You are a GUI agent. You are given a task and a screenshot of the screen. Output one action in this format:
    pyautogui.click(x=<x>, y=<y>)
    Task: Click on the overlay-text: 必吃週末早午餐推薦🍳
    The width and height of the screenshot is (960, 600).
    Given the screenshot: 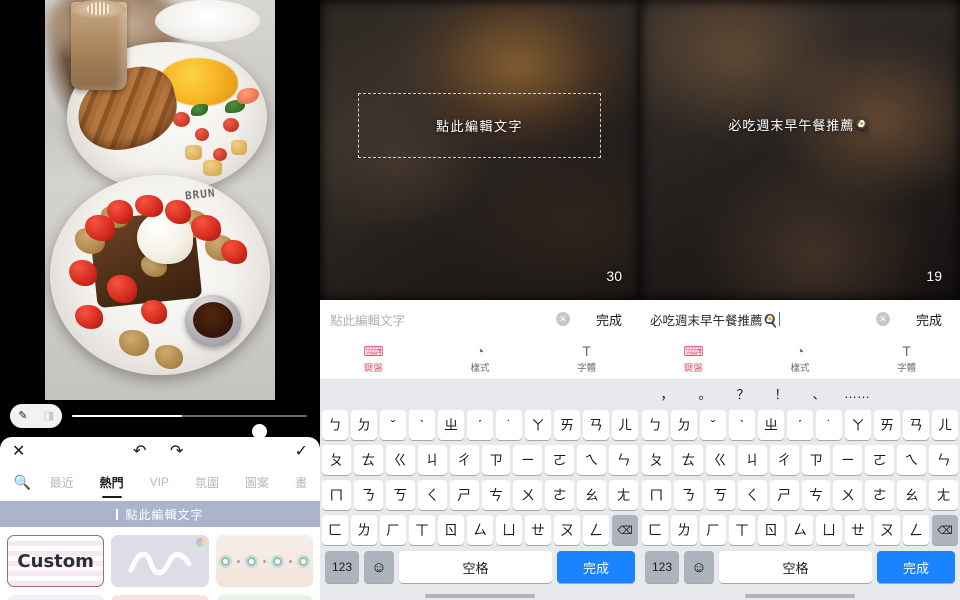 What is the action you would take?
    pyautogui.click(x=800, y=124)
    